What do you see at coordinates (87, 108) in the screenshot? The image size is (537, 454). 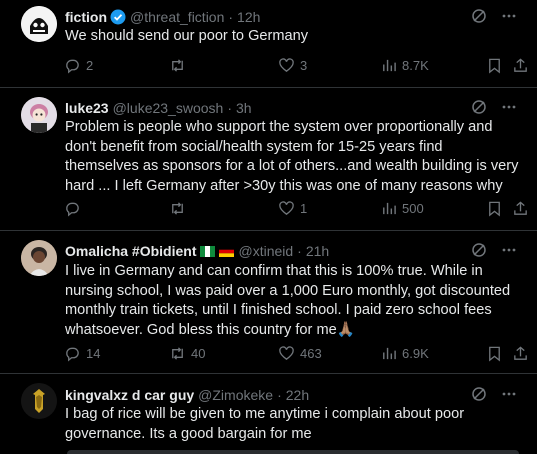 I see `display-name: luke23` at bounding box center [87, 108].